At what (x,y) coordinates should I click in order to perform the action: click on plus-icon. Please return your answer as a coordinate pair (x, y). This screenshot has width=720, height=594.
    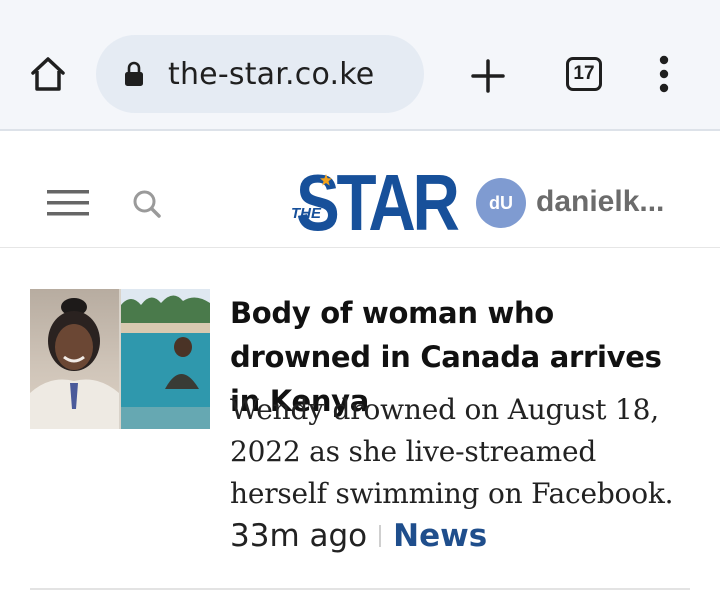
    Looking at the image, I should click on (488, 76).